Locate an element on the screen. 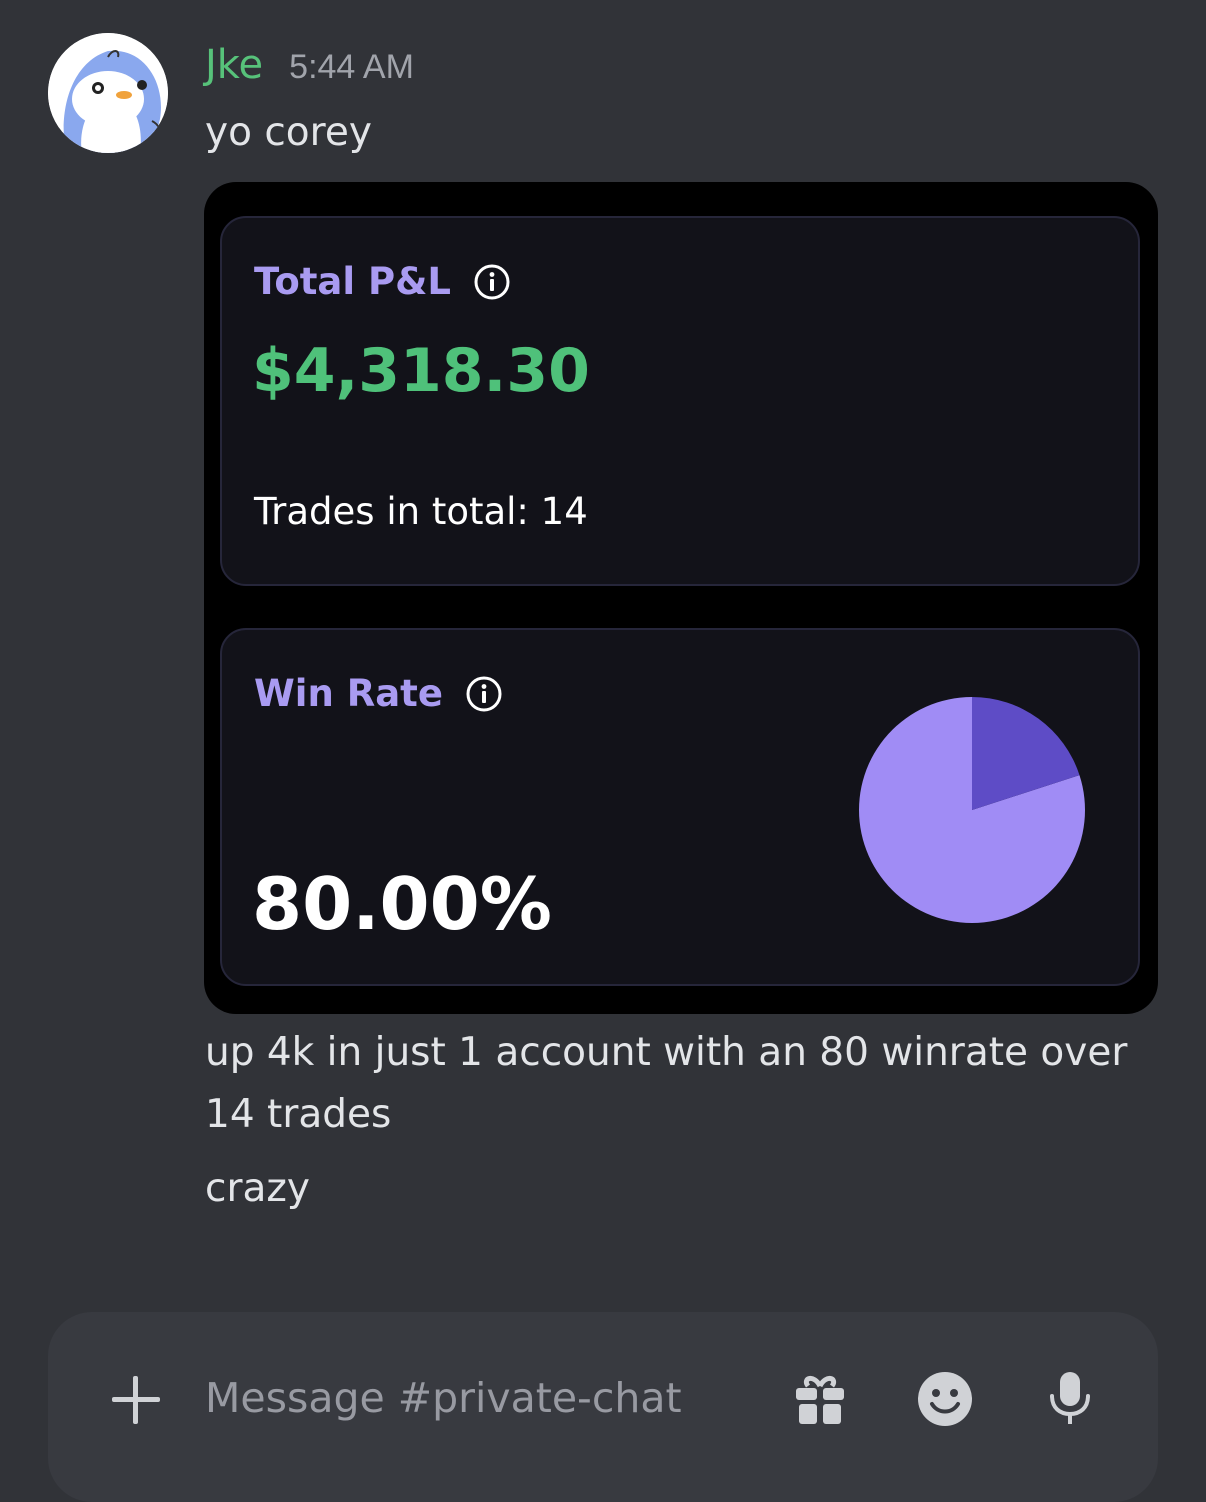 This screenshot has height=1502, width=1206. message-composer: Message #private-chat is located at coordinates (603, 1407).